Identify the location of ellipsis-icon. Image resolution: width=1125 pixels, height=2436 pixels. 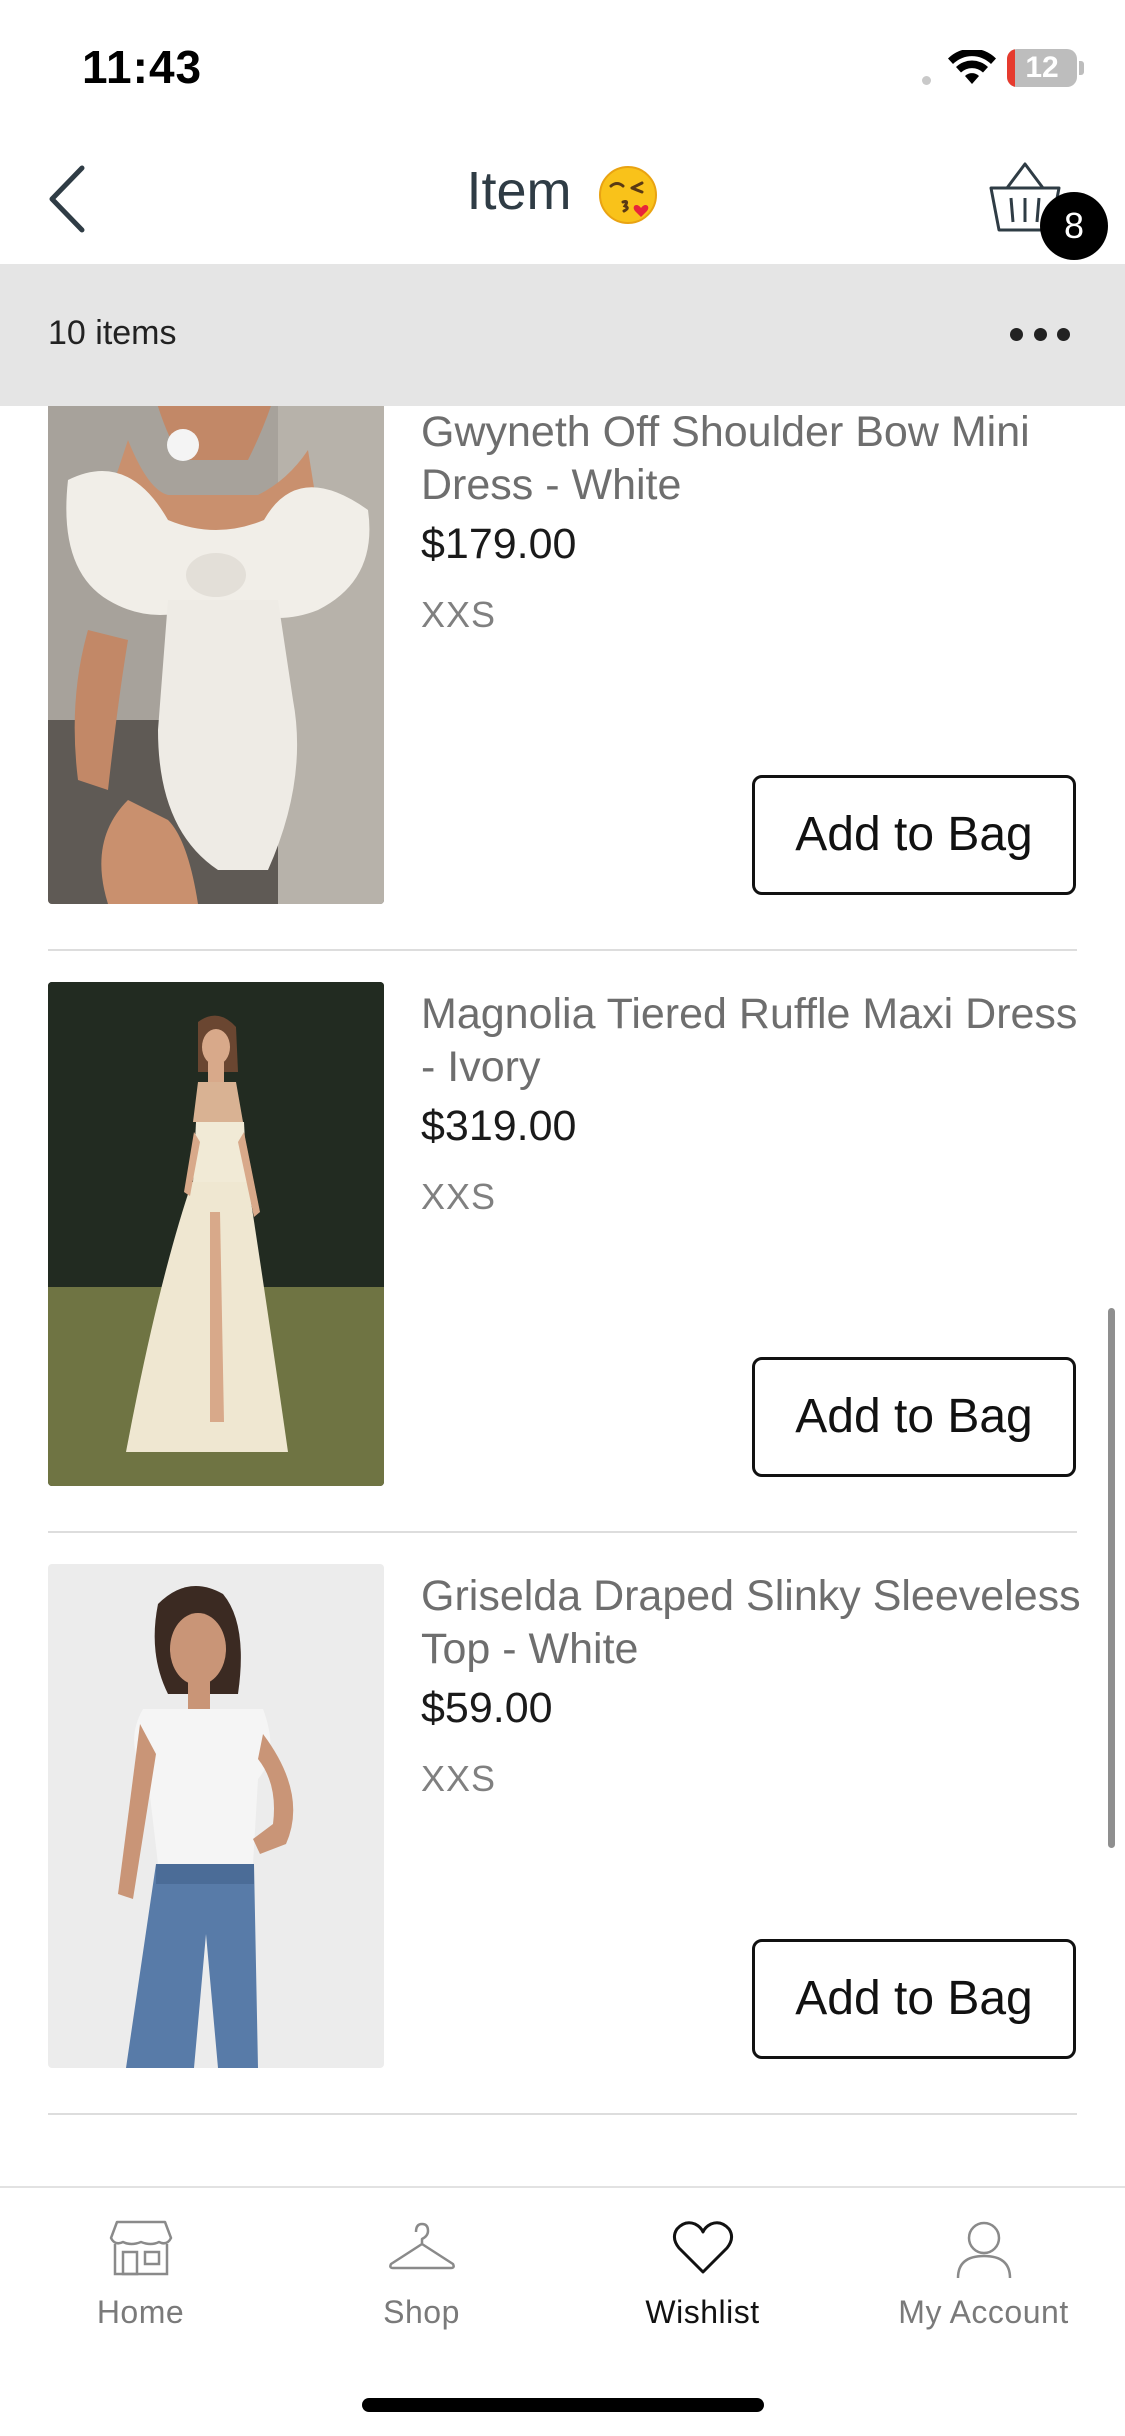
(1016, 334).